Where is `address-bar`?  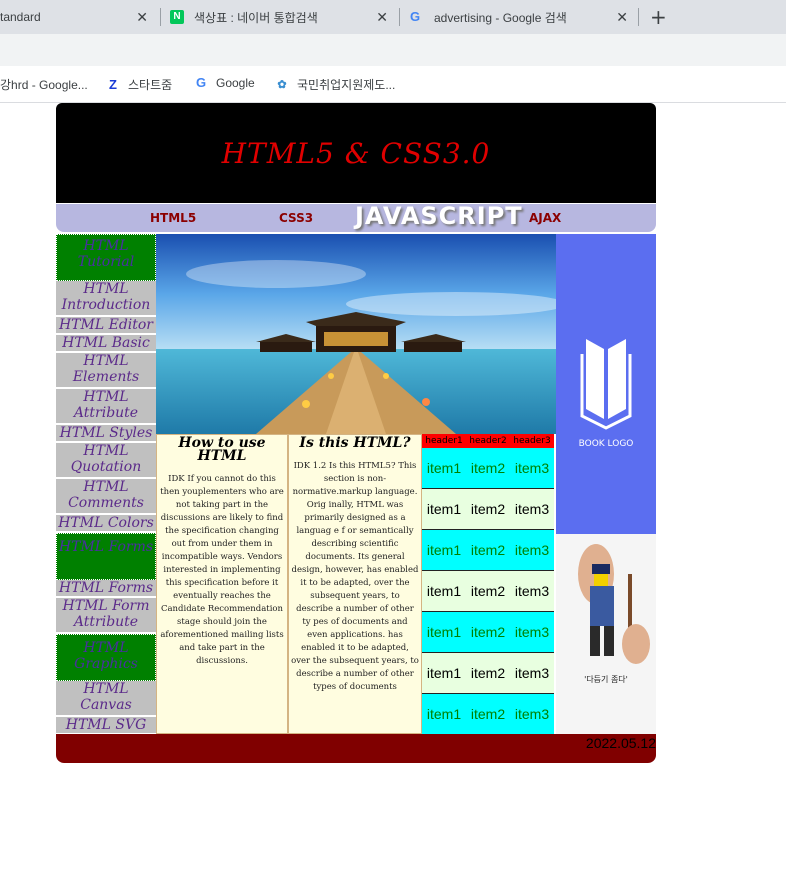
address-bar is located at coordinates (393, 50).